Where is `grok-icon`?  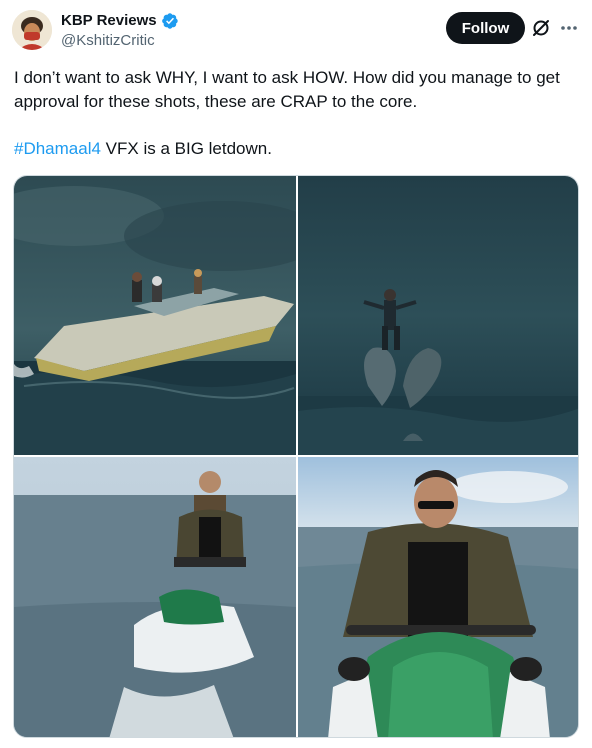
grok-icon is located at coordinates (541, 28).